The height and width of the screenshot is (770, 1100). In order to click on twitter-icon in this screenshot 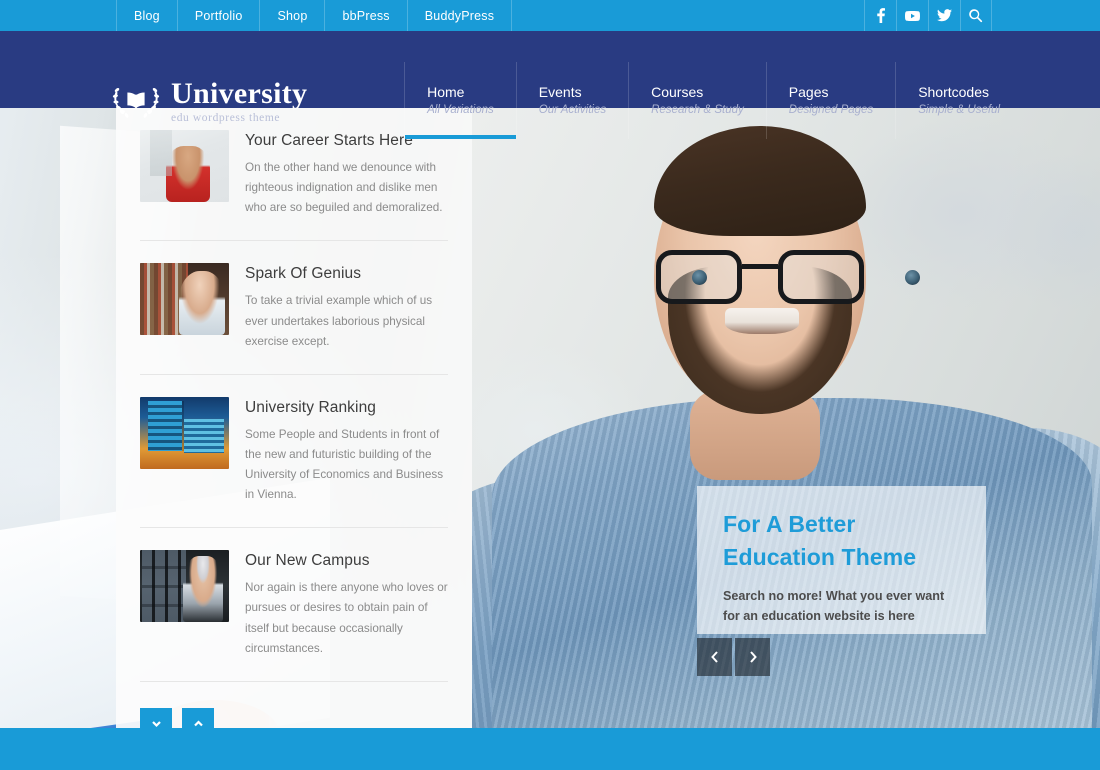, I will do `click(944, 15)`.